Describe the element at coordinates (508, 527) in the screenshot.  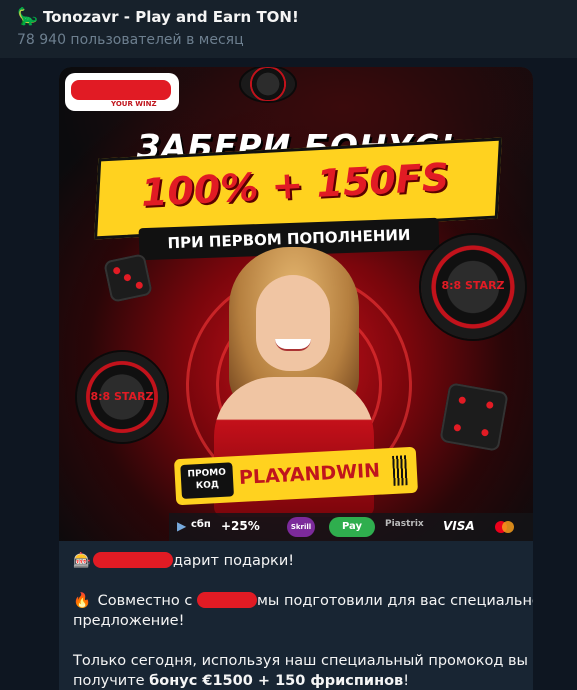
I see `mastercard-icon-overlap` at that location.